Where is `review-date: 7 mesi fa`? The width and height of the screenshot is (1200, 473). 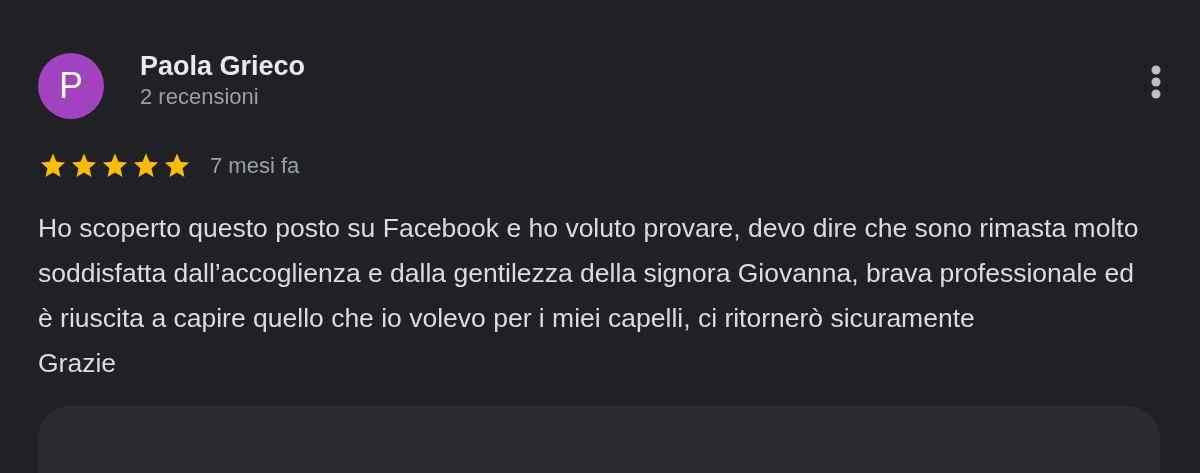
review-date: 7 mesi fa is located at coordinates (255, 165).